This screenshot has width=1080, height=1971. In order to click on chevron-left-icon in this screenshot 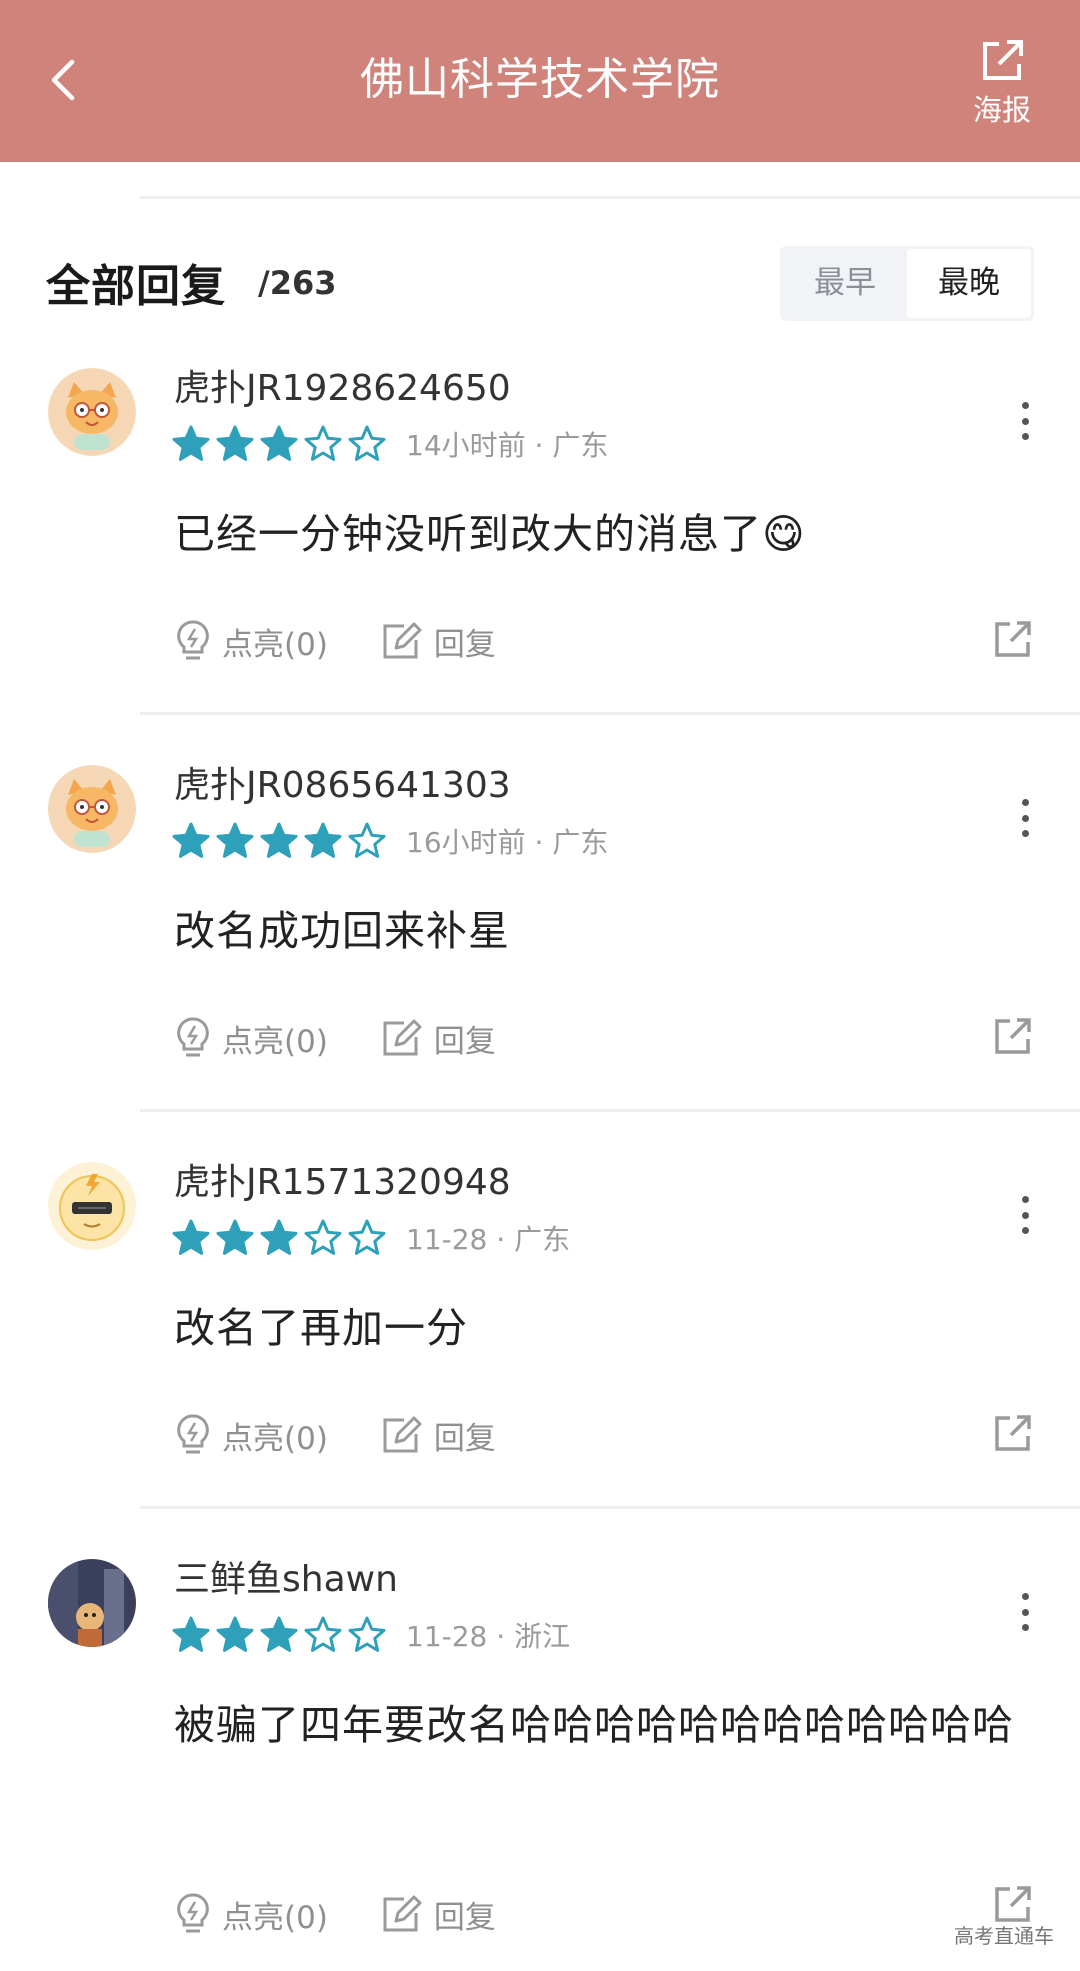, I will do `click(63, 80)`.